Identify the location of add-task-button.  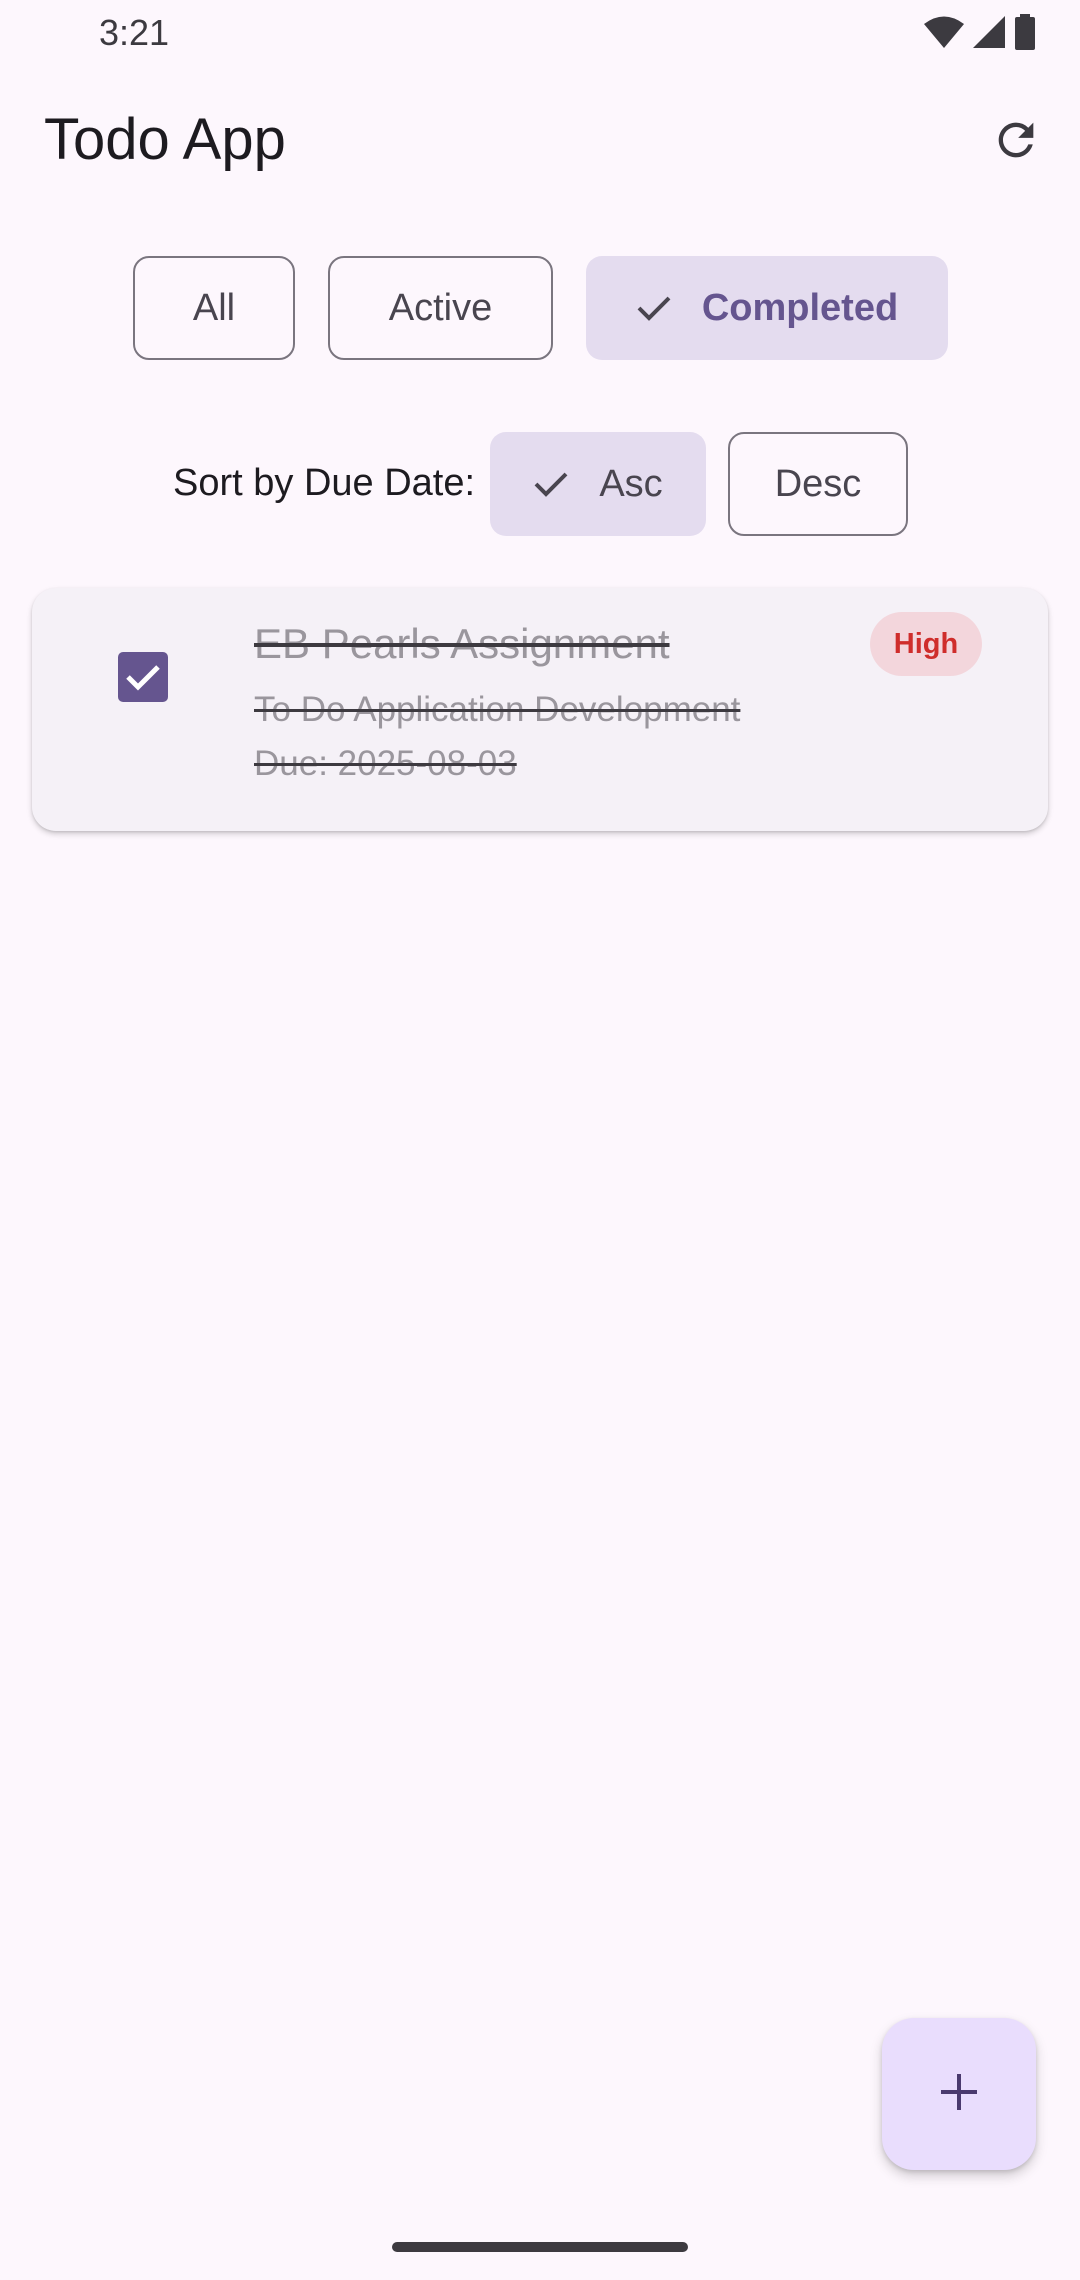
(959, 2094).